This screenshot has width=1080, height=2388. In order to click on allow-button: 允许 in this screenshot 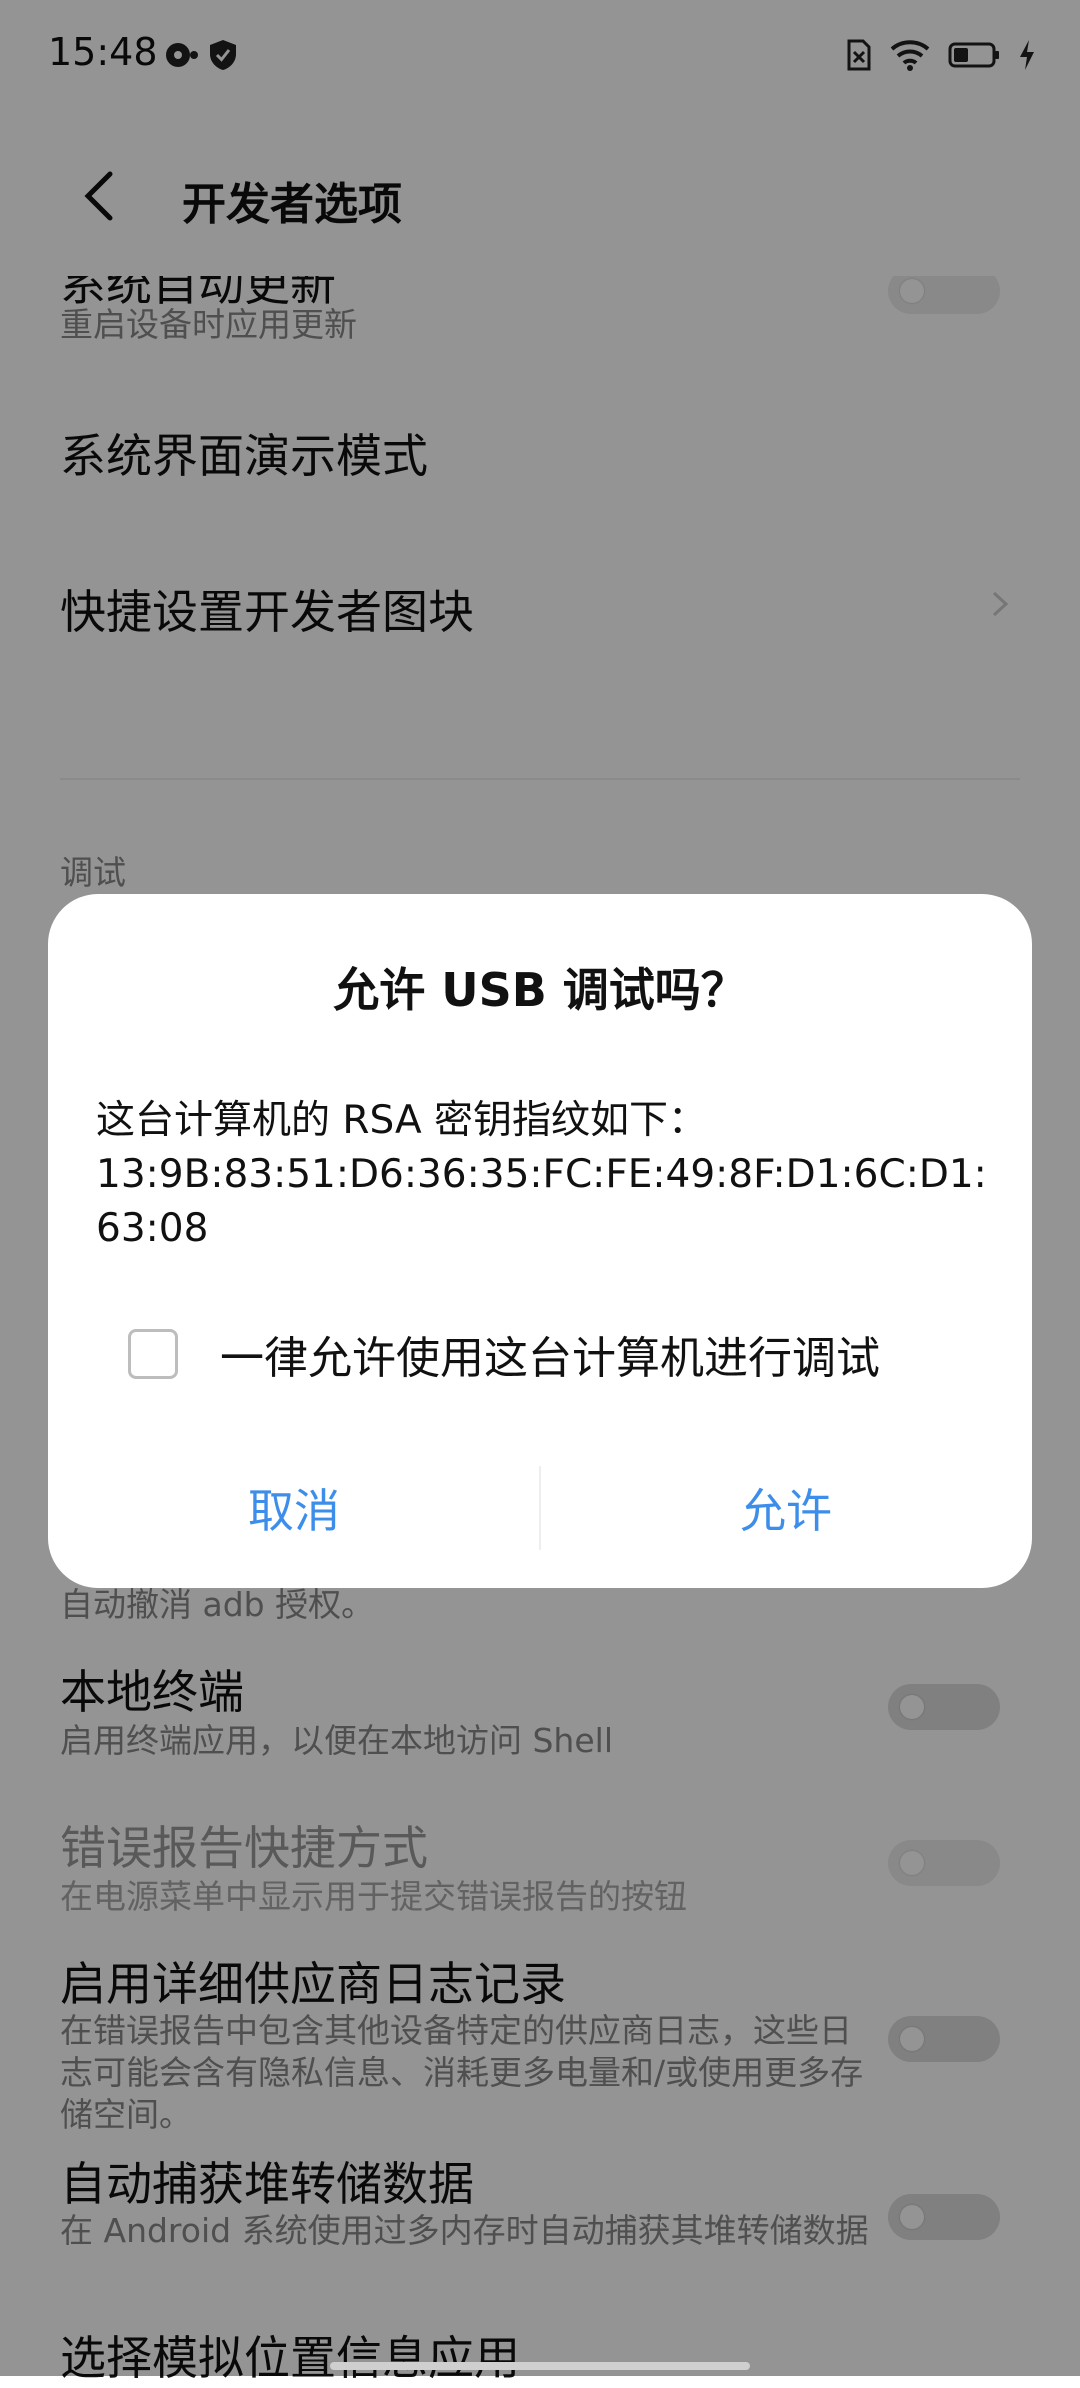, I will do `click(786, 1508)`.